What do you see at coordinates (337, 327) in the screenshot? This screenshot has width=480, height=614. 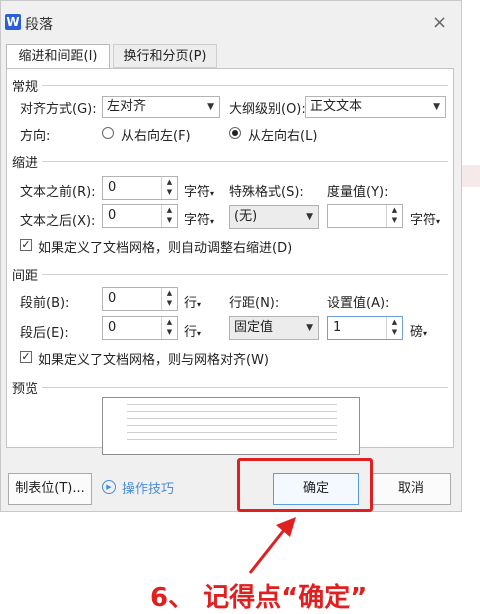 I see `setting-value-text: 1` at bounding box center [337, 327].